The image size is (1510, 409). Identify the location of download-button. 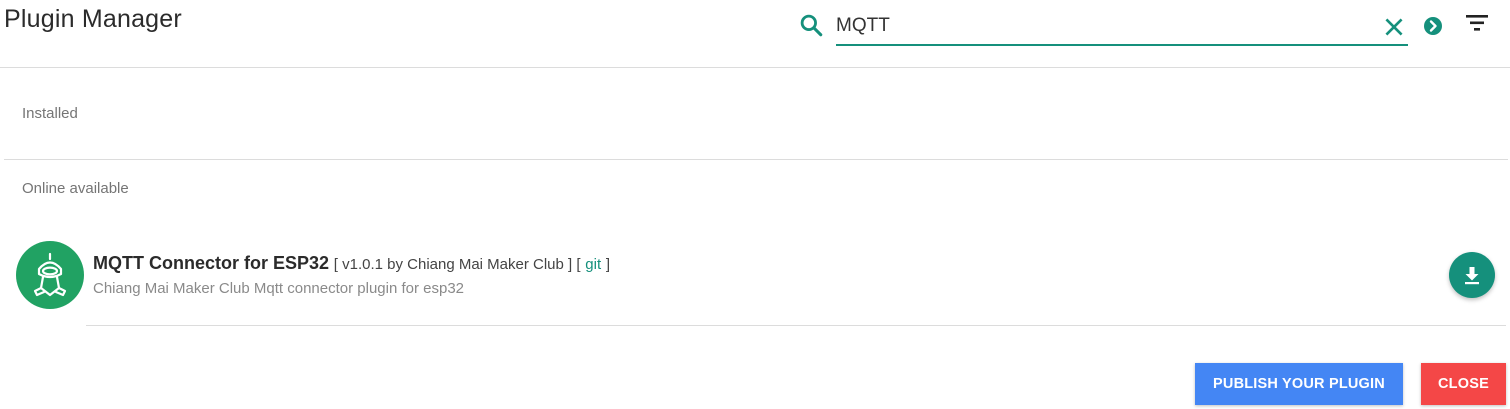
(1472, 275).